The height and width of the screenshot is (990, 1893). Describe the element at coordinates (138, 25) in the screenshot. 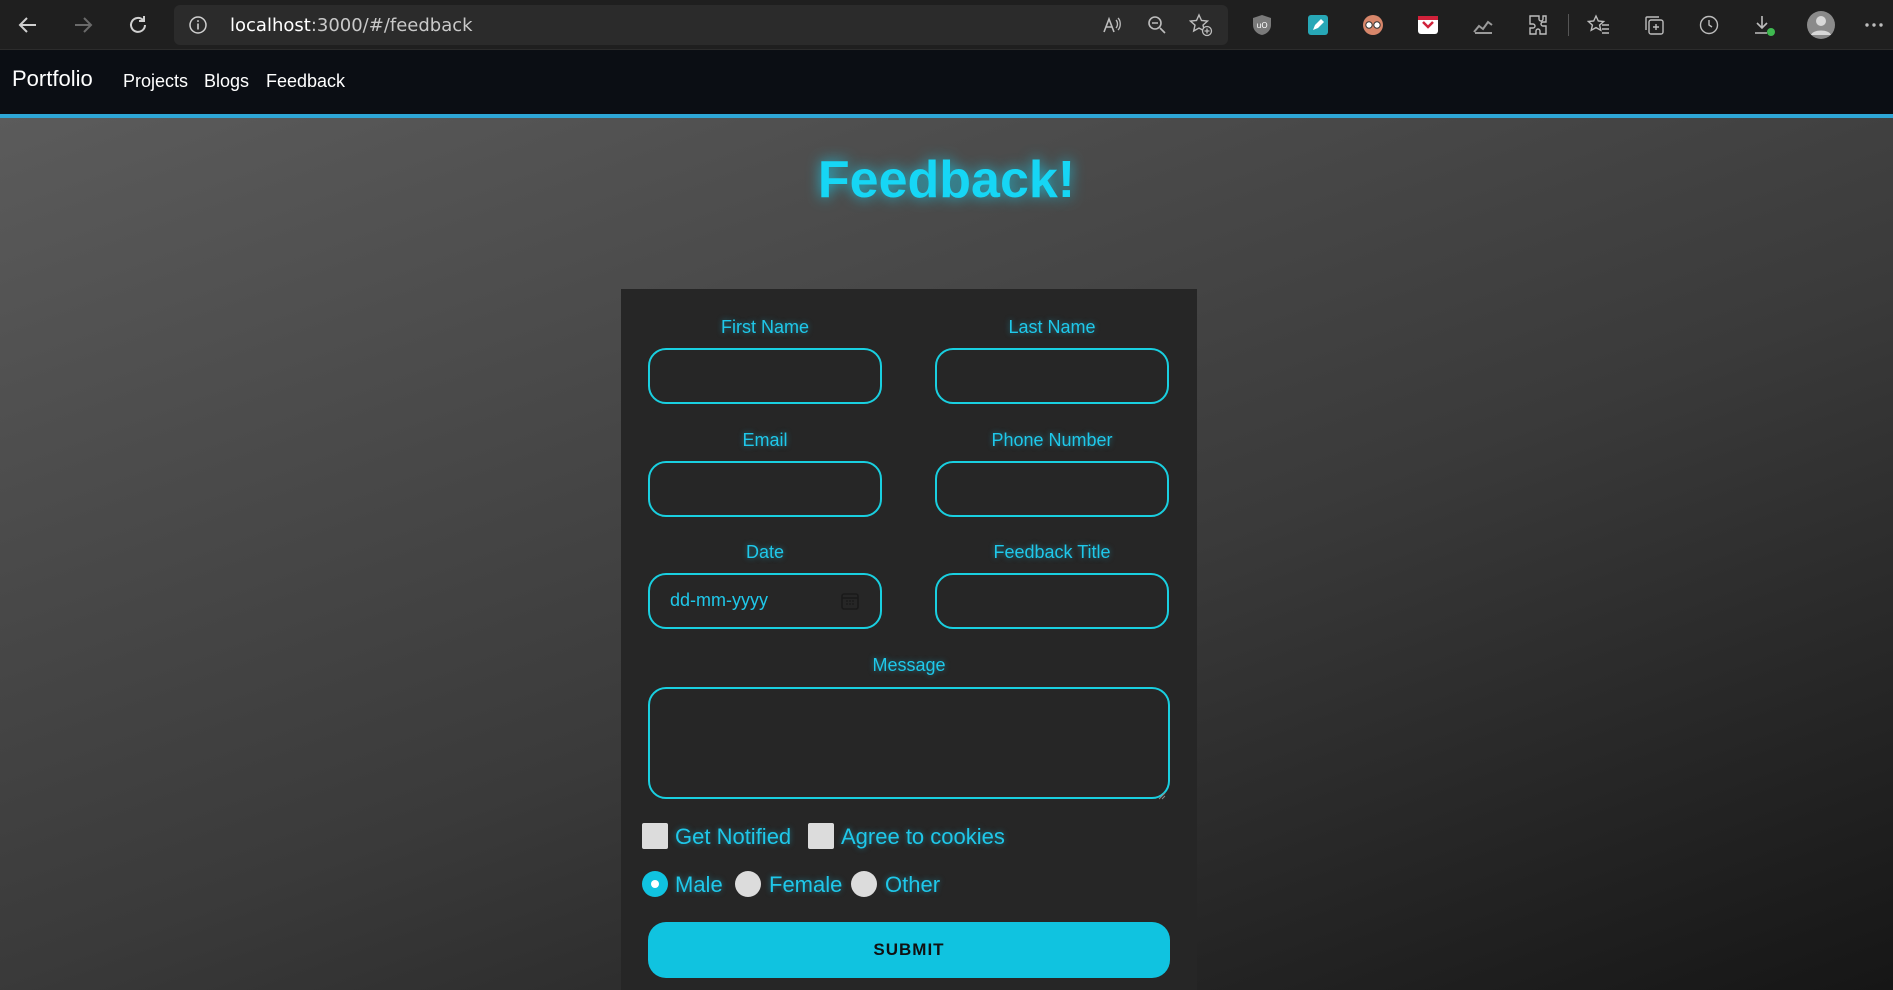

I see `refresh-icon` at that location.